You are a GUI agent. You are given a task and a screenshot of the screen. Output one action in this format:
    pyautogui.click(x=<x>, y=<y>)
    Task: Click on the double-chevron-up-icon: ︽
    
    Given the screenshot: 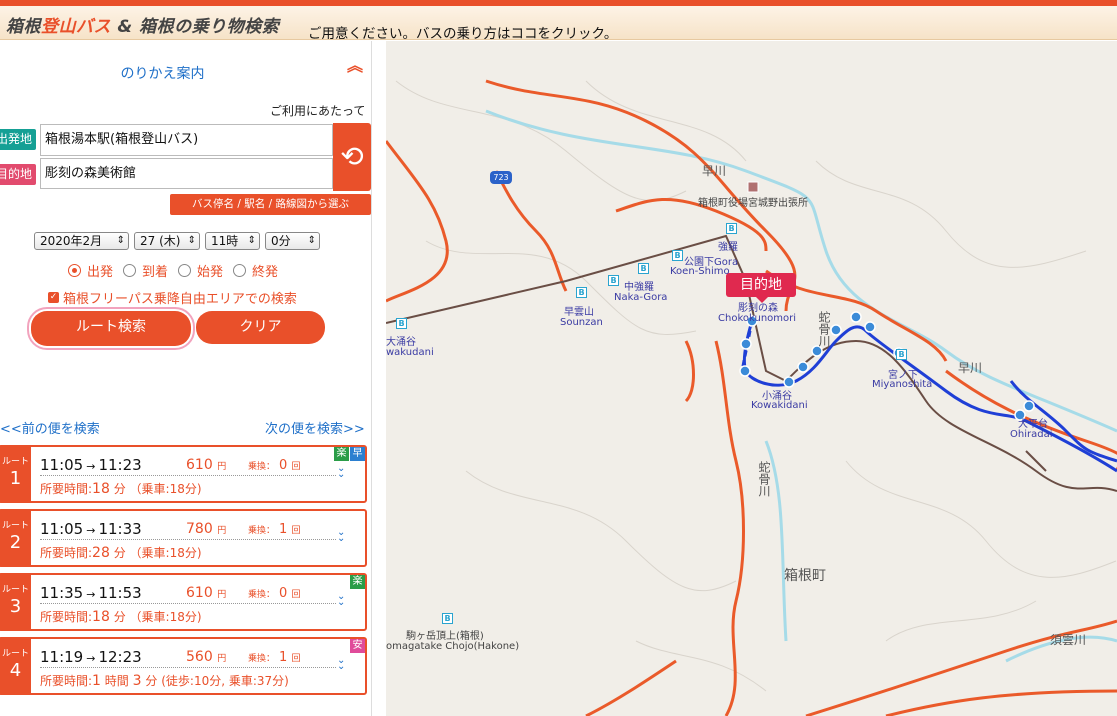 What is the action you would take?
    pyautogui.click(x=354, y=65)
    